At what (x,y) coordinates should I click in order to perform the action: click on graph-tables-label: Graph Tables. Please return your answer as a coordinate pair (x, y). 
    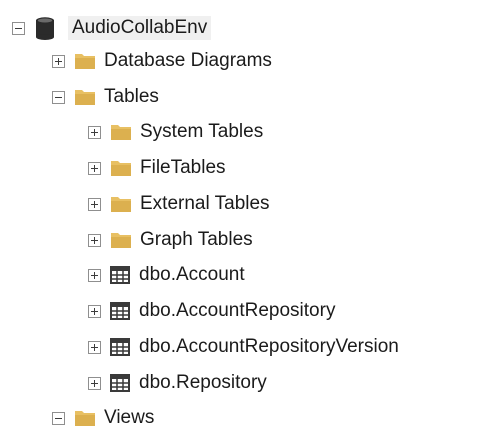
    Looking at the image, I should click on (196, 239).